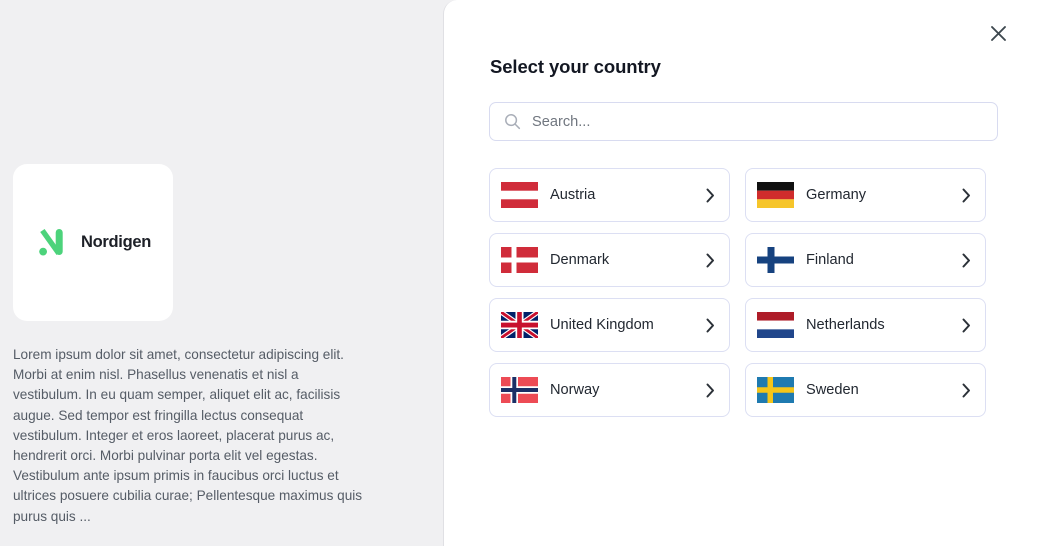 Image resolution: width=1044 pixels, height=546 pixels. I want to click on country-label: Austria, so click(573, 195).